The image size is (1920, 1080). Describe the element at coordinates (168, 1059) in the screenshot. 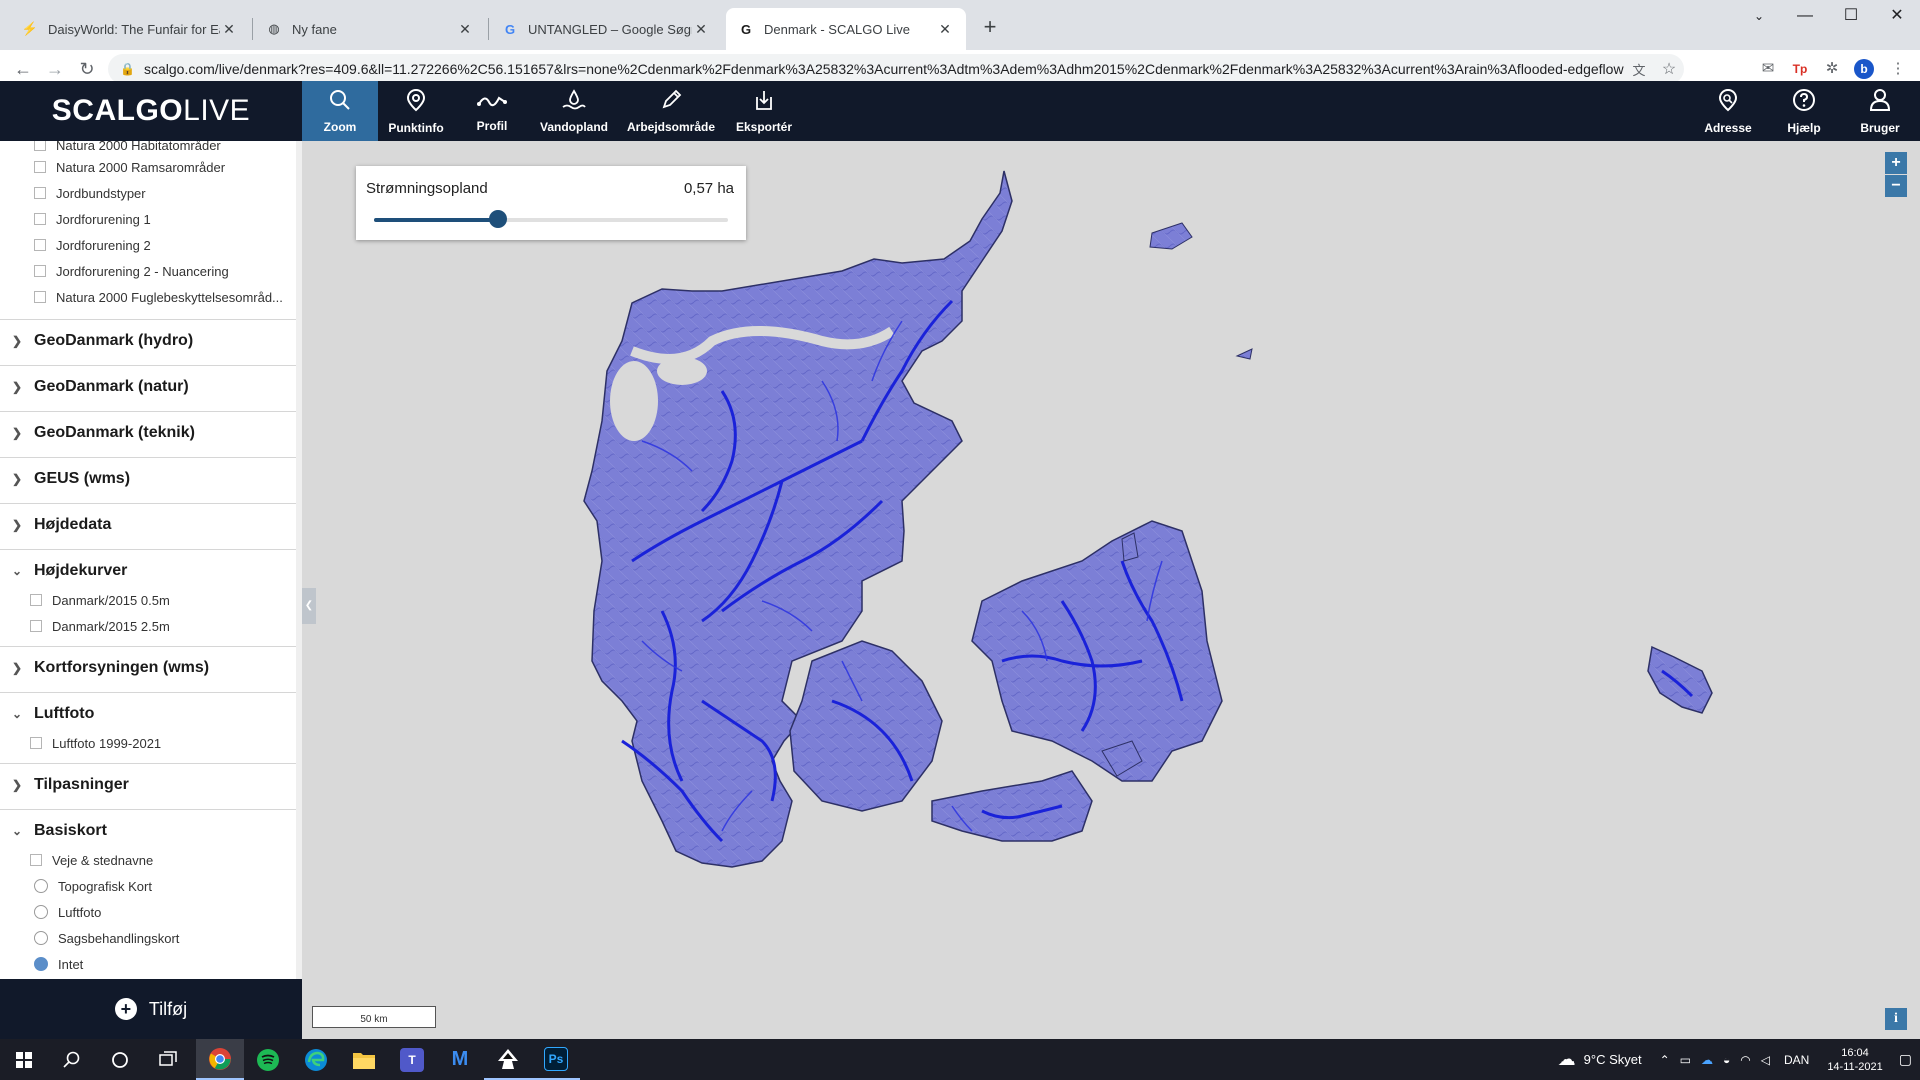

I see `task-view-icon` at that location.